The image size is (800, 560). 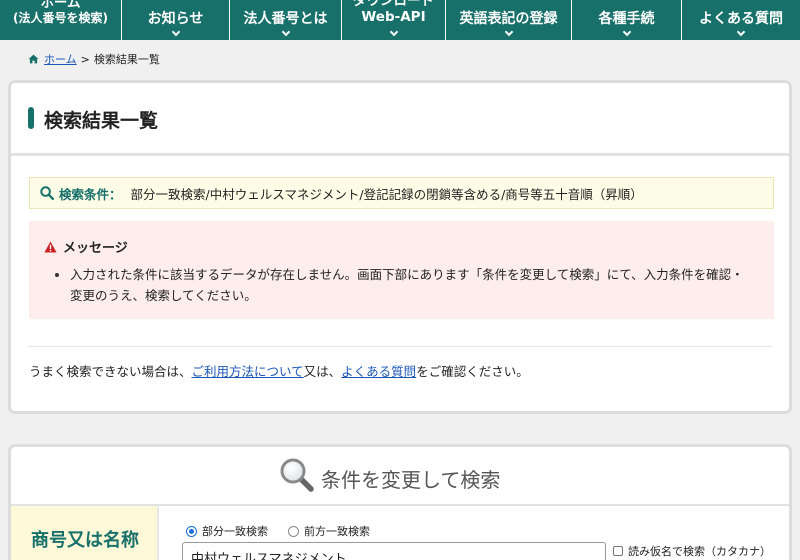 I want to click on kana-search-option: 読み仮名で検索（カタカナ）, so click(x=692, y=551).